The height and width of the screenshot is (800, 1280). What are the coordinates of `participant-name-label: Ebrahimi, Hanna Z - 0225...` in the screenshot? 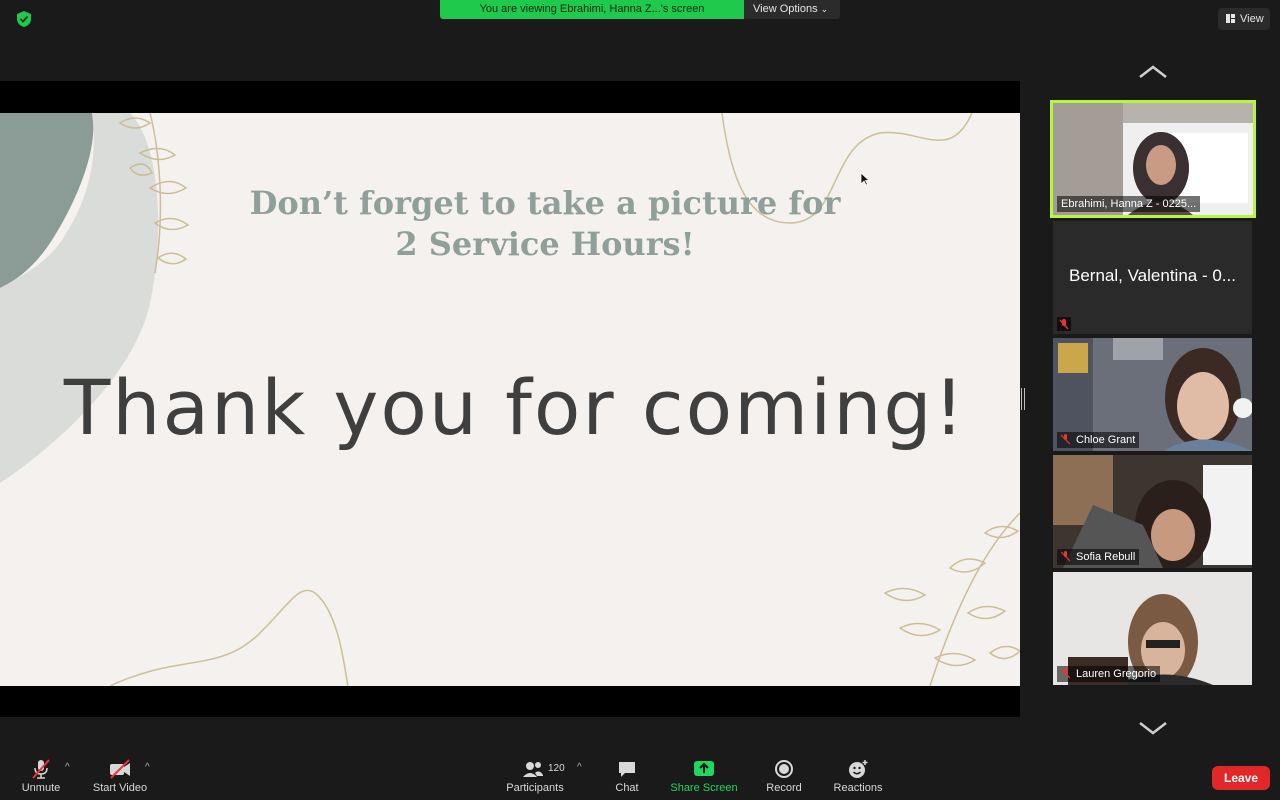 It's located at (1129, 204).